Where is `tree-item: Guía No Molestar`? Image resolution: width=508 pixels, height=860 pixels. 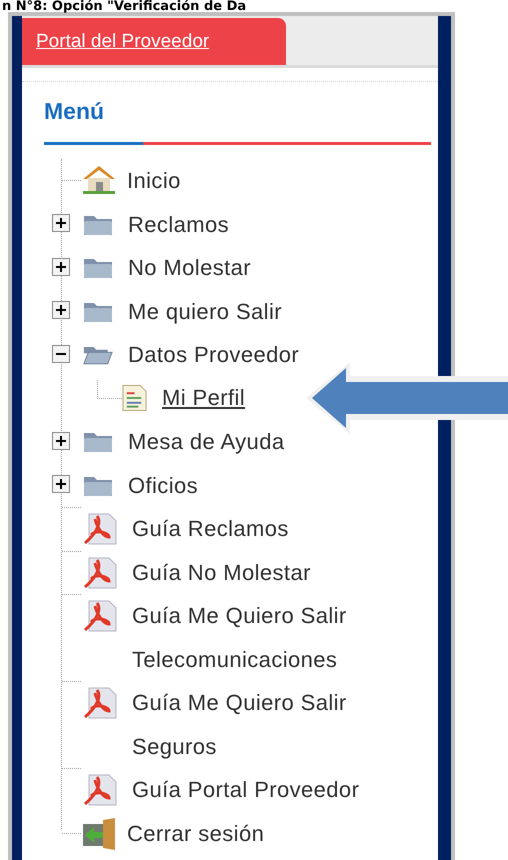 tree-item: Guía No Molestar is located at coordinates (221, 572).